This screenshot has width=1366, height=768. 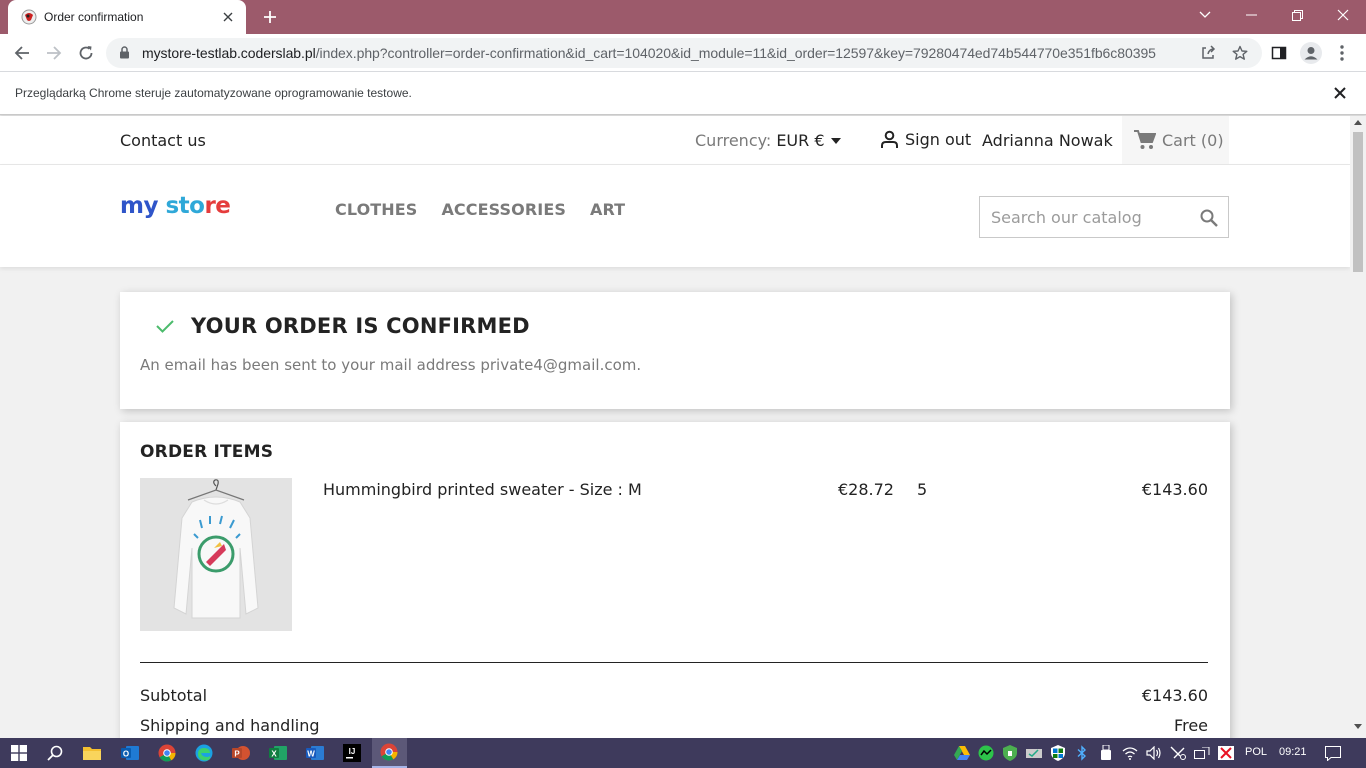 What do you see at coordinates (503, 209) in the screenshot?
I see `menu-item-accessories: ACCESSORIES` at bounding box center [503, 209].